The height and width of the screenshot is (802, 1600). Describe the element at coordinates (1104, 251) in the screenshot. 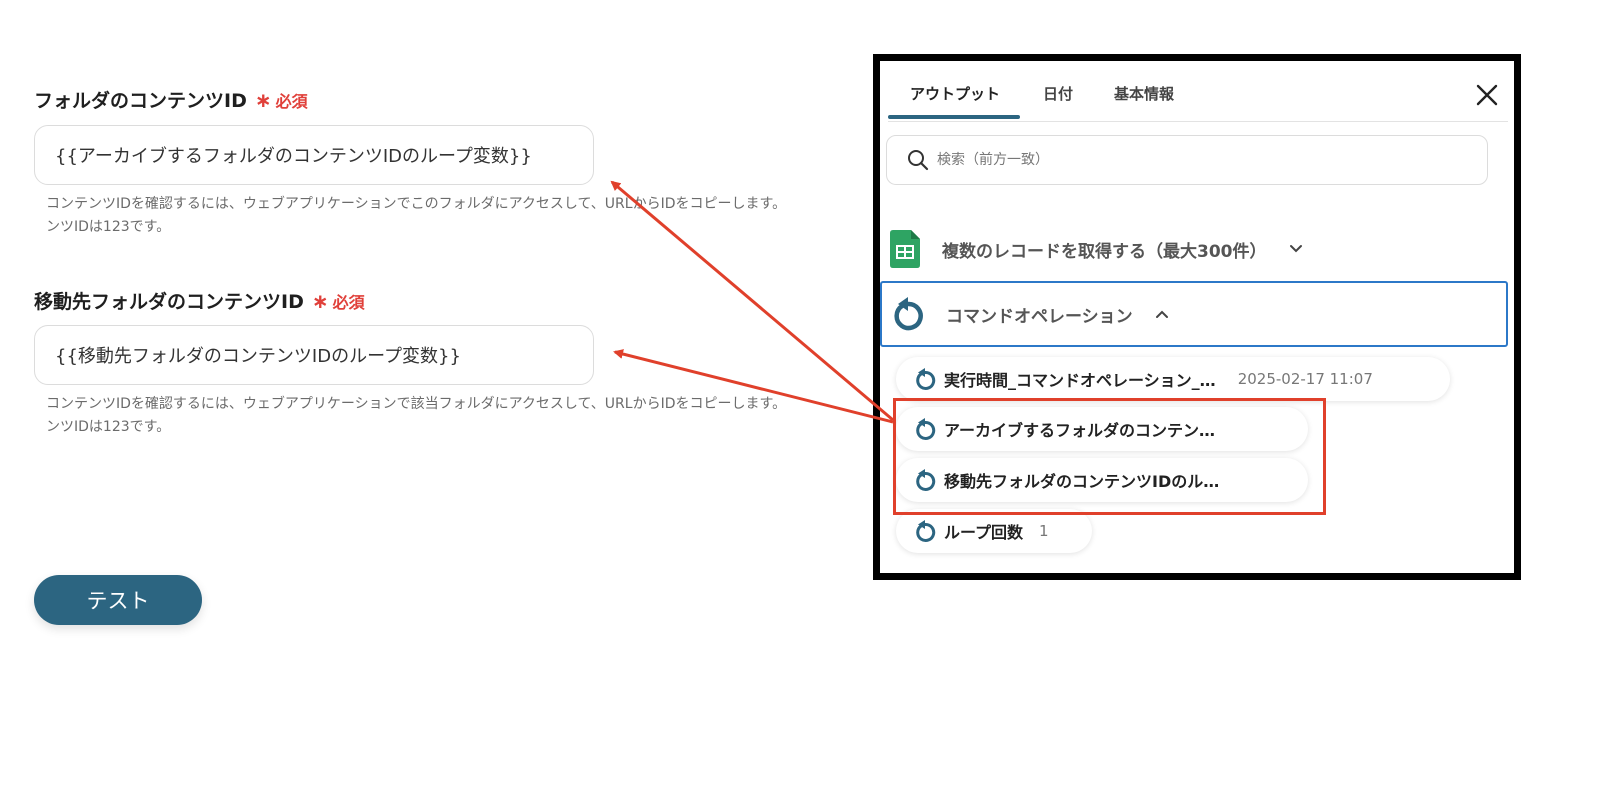

I see `group-title: 複数のレコードを取得する（最大300件）` at that location.